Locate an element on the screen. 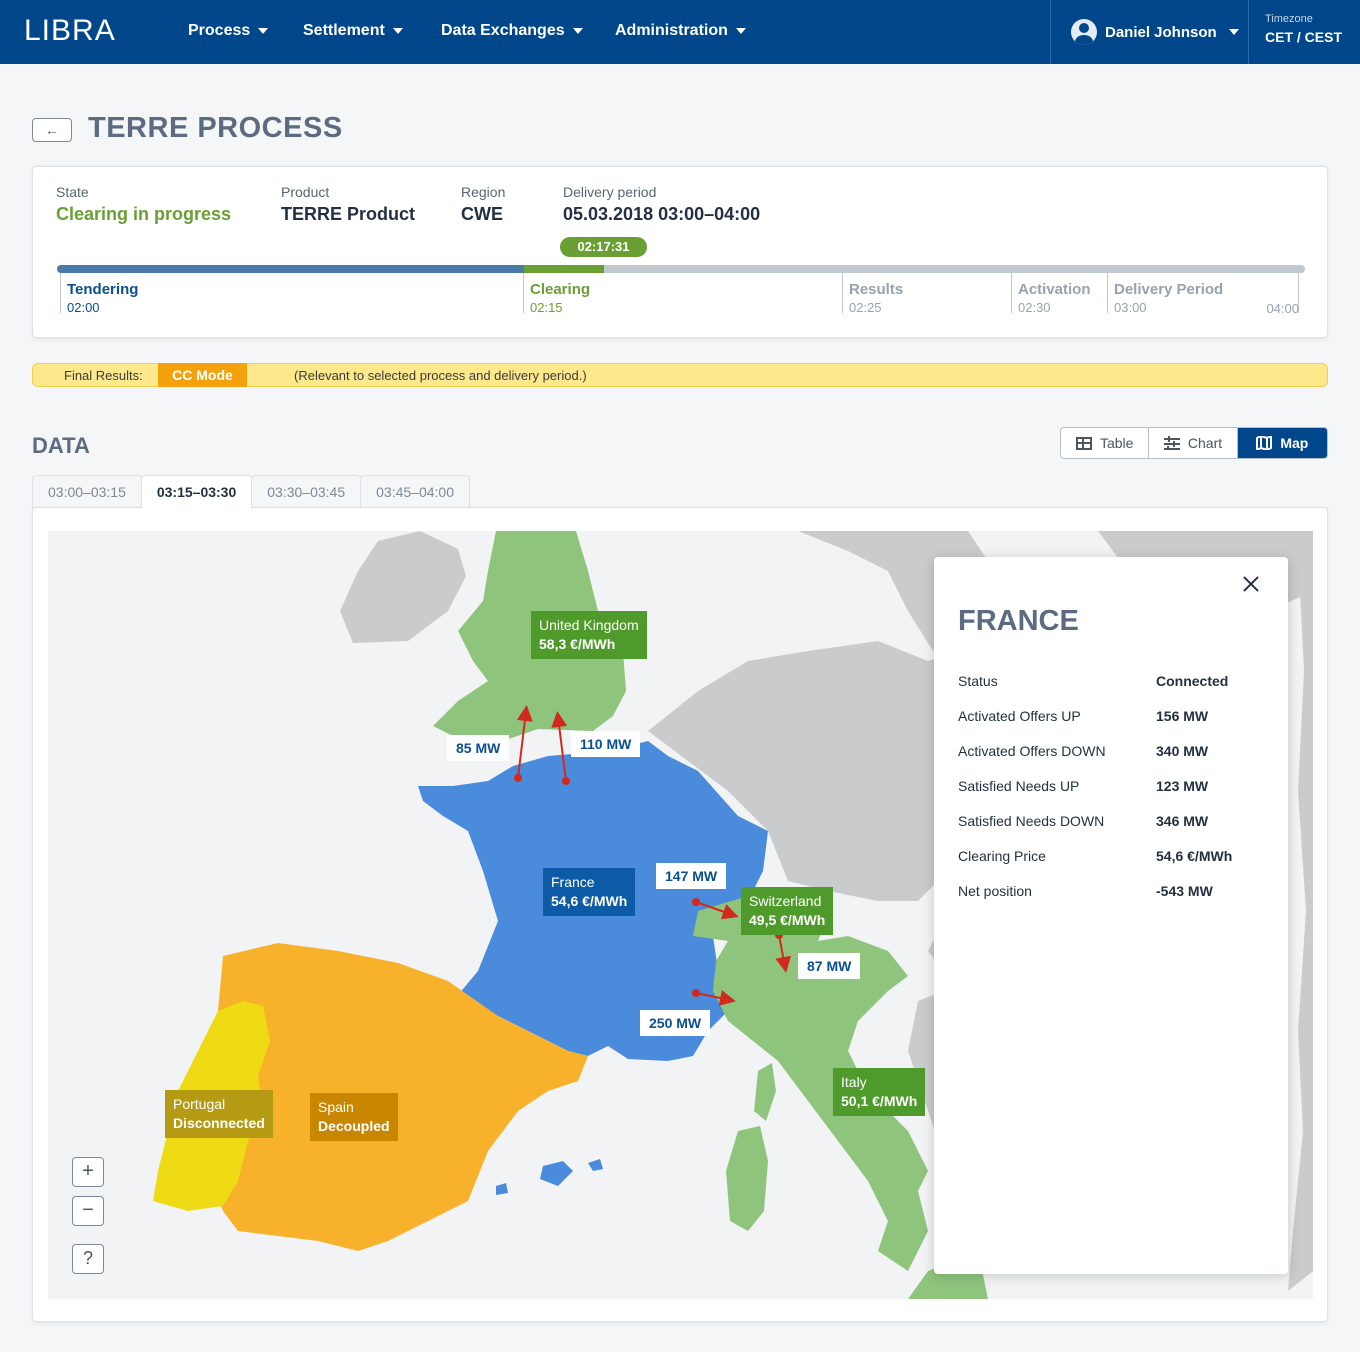  detail-value: 156 MW is located at coordinates (1182, 716).